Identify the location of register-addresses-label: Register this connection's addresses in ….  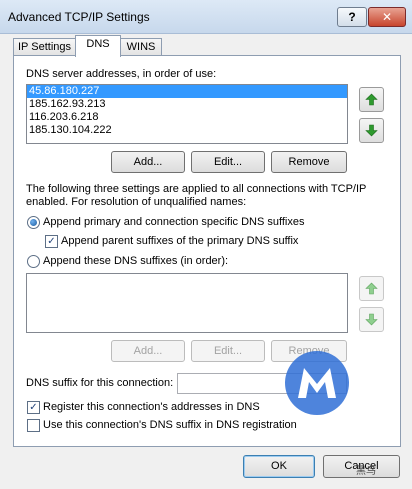
(151, 407).